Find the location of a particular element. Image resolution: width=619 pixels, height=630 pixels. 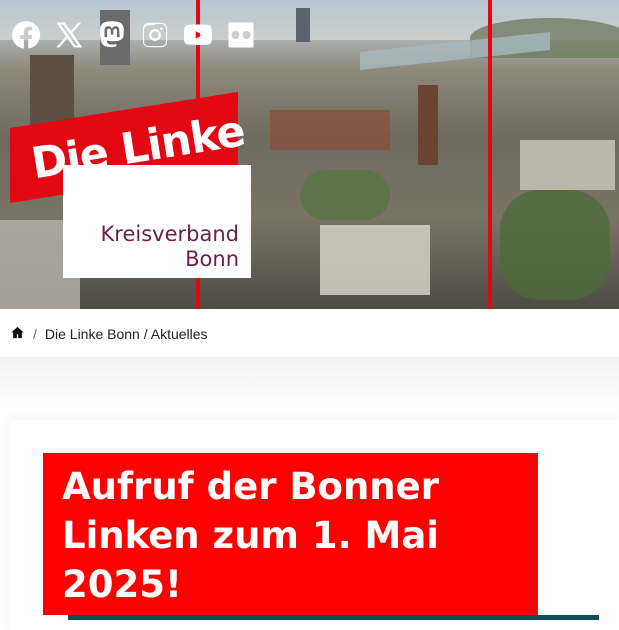

logo-subtitle: Kreisverband Bonn is located at coordinates (170, 247).